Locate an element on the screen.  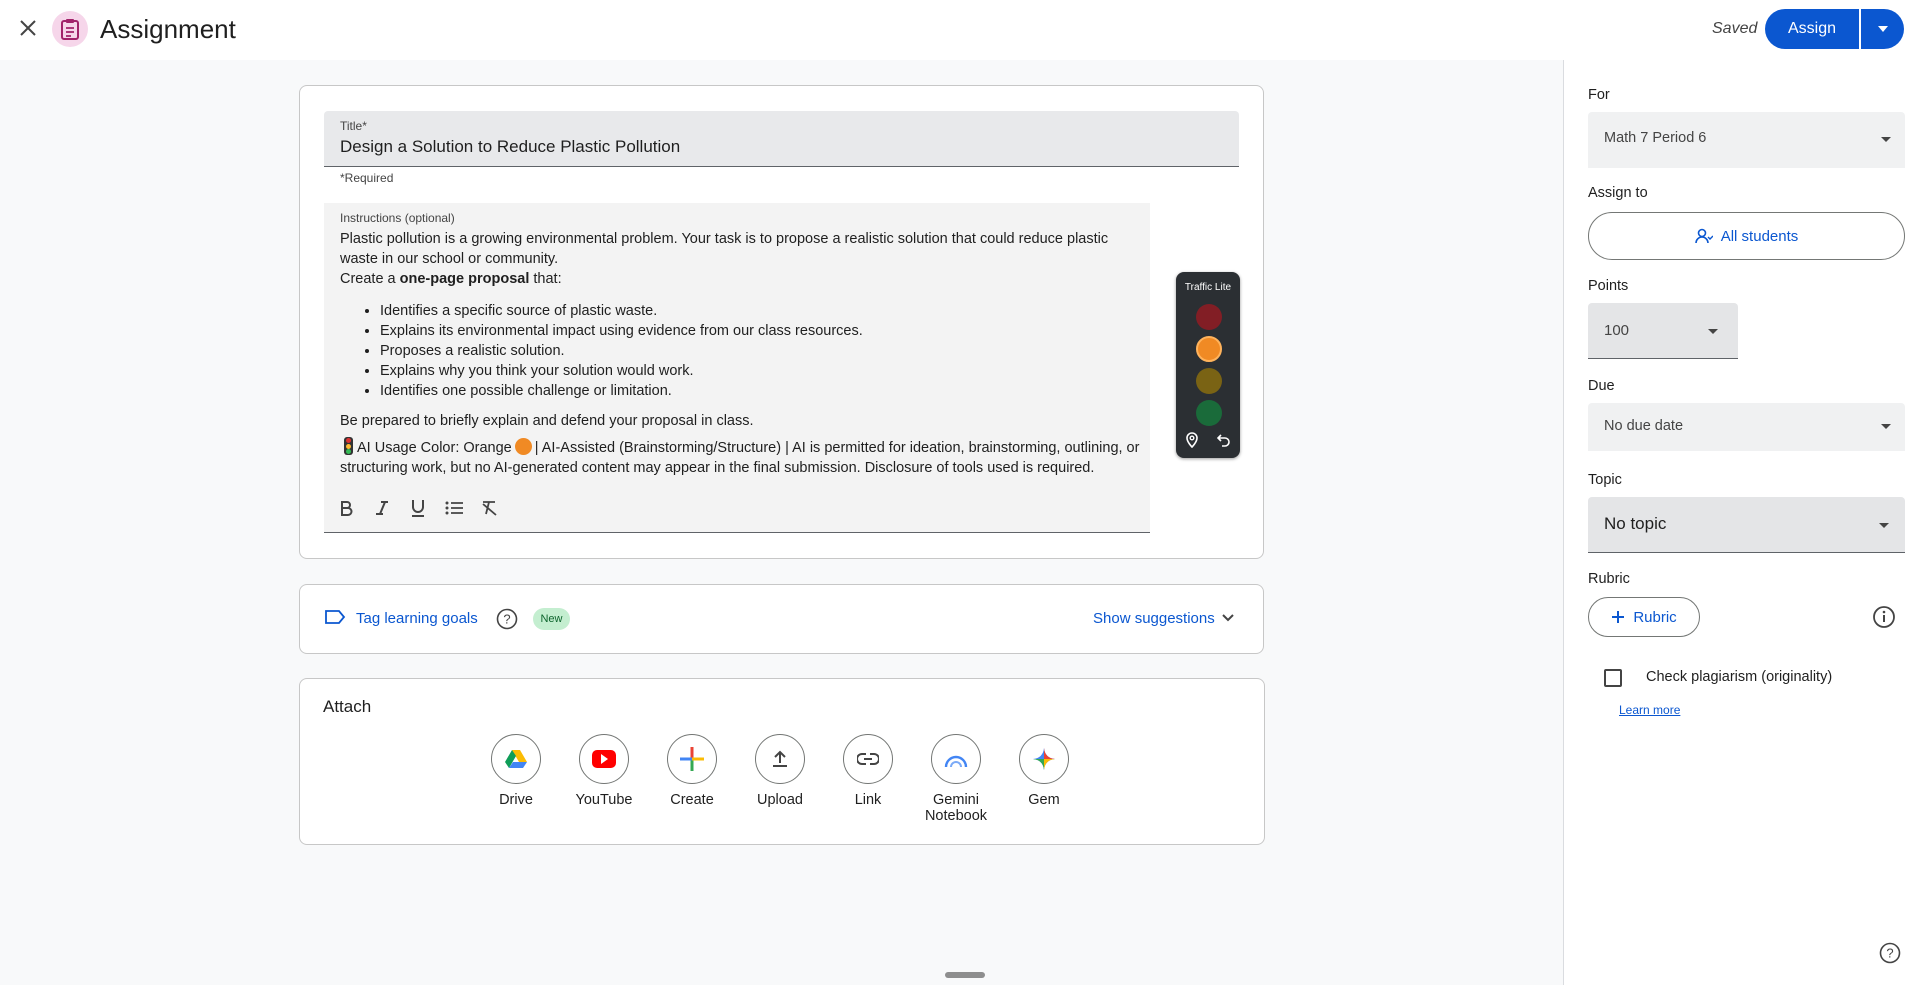
location-button is located at coordinates (1192, 440).